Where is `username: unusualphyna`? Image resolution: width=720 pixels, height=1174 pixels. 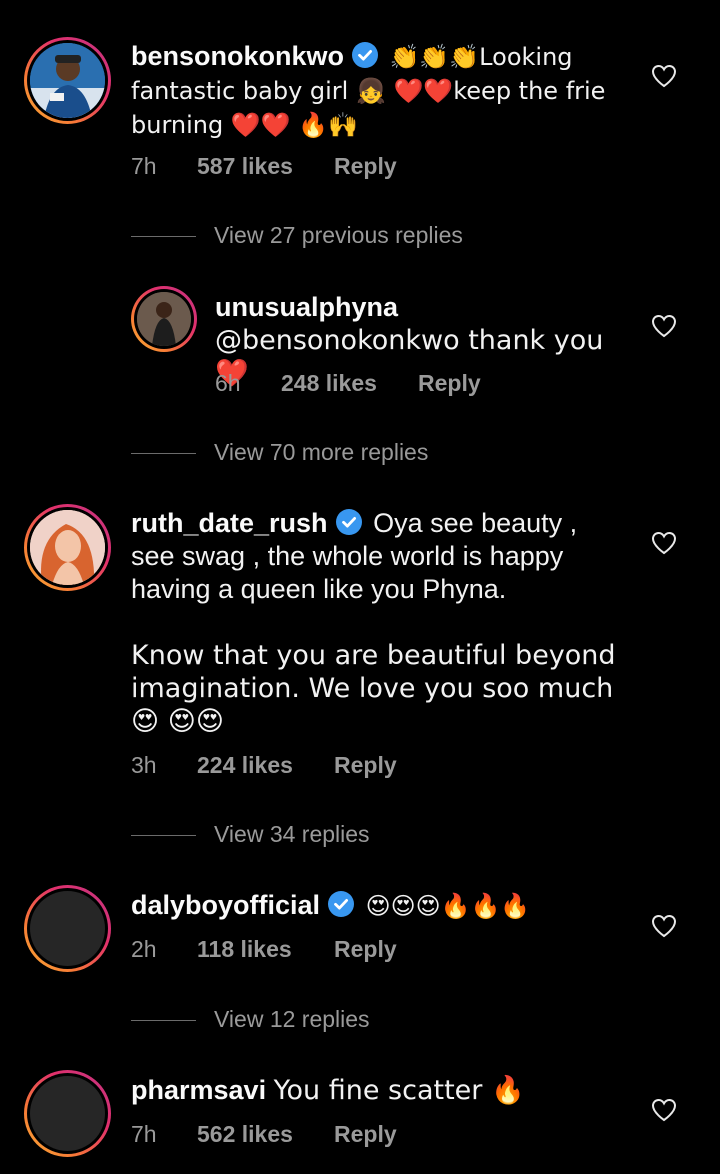
username: unusualphyna is located at coordinates (425, 307).